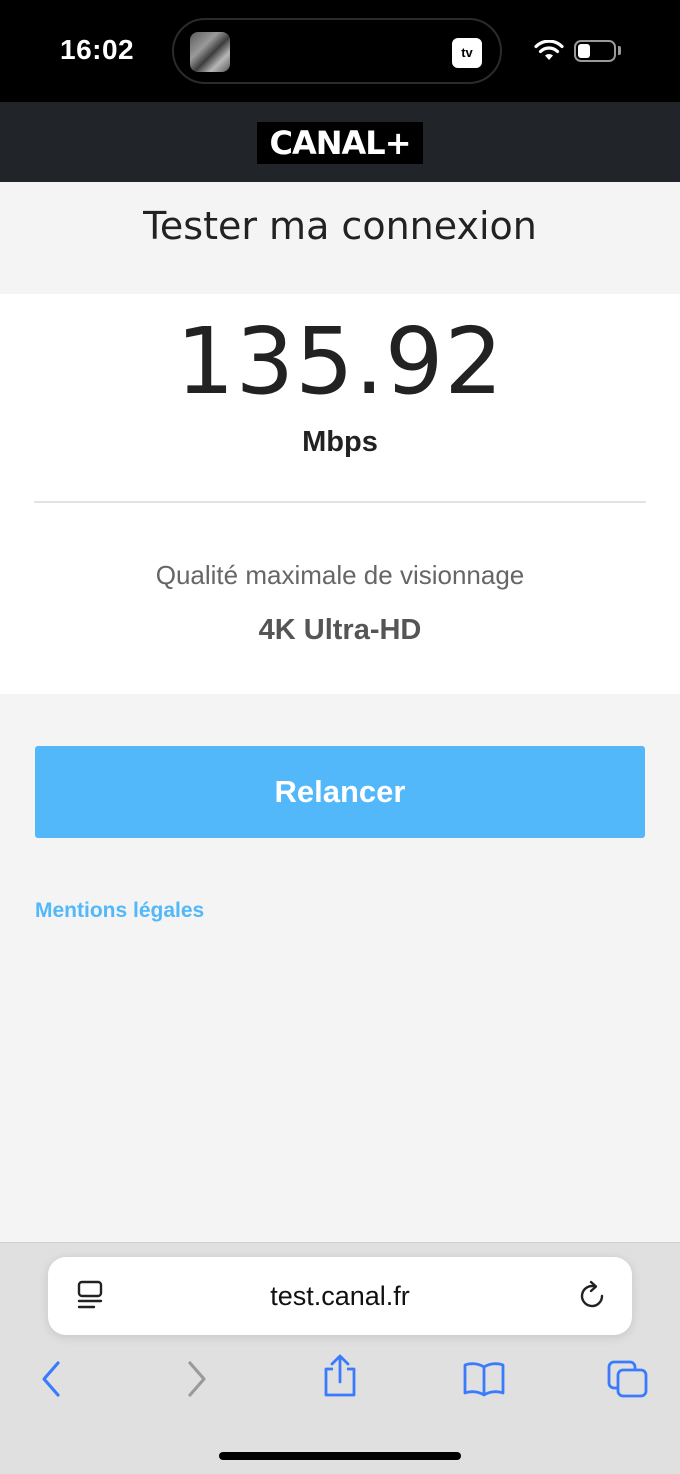  I want to click on reload-icon, so click(593, 1295).